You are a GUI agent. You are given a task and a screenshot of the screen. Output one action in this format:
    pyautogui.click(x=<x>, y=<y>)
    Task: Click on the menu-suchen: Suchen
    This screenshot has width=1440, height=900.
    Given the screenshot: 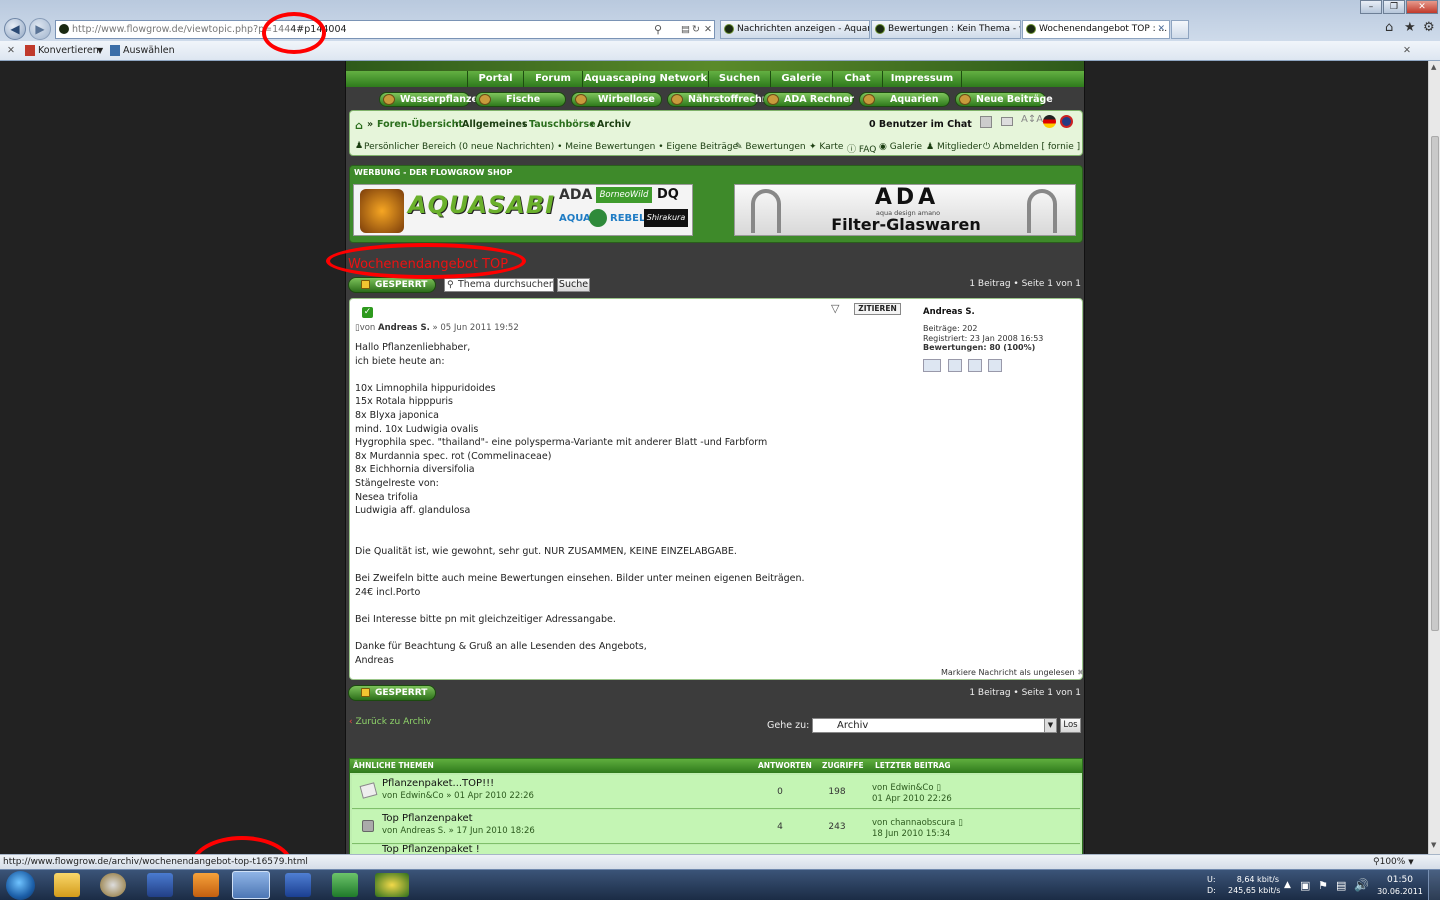 What is the action you would take?
    pyautogui.click(x=739, y=79)
    